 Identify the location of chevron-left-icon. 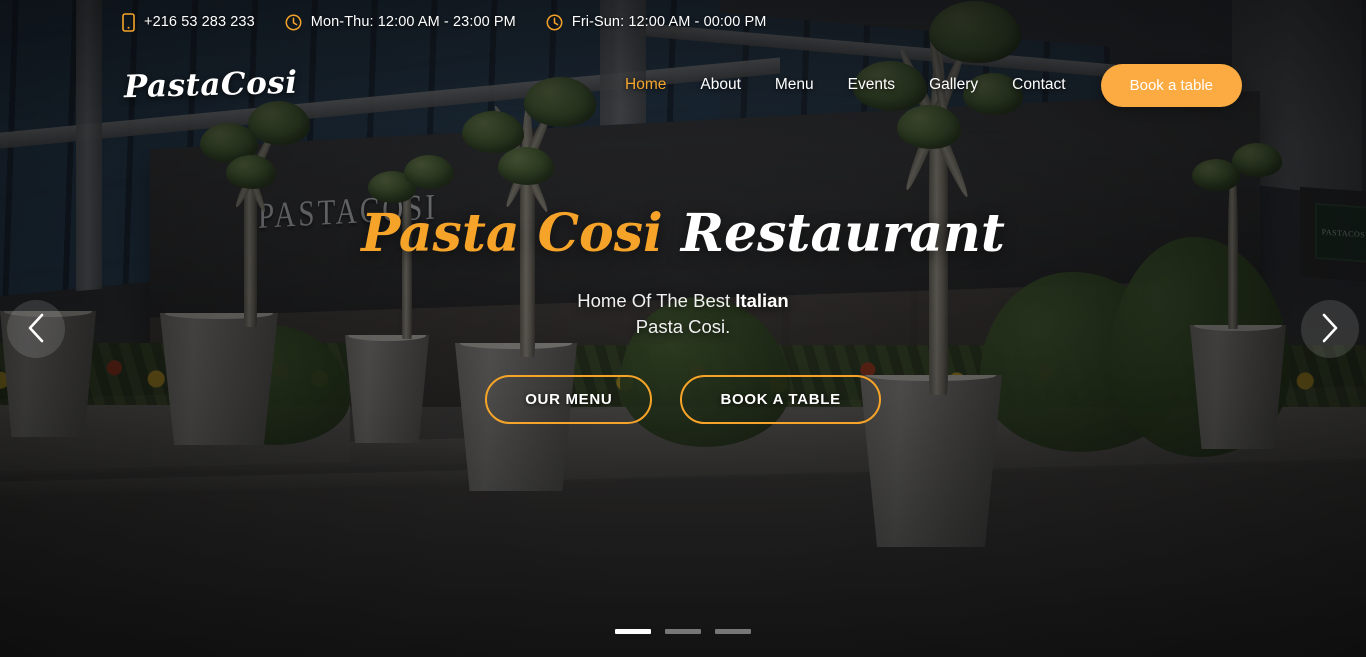
(36, 329).